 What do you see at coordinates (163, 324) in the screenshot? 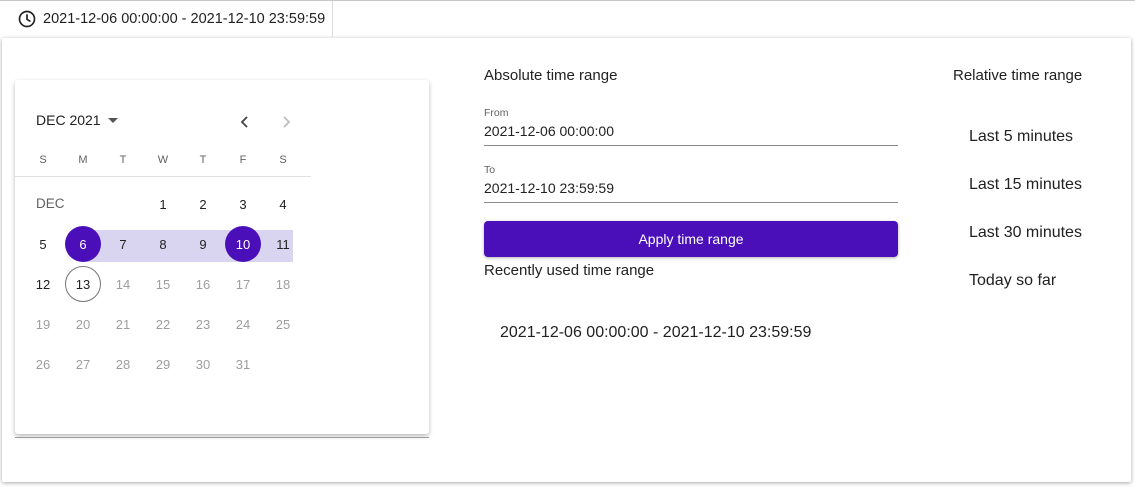
I see `calendar-day: 22` at bounding box center [163, 324].